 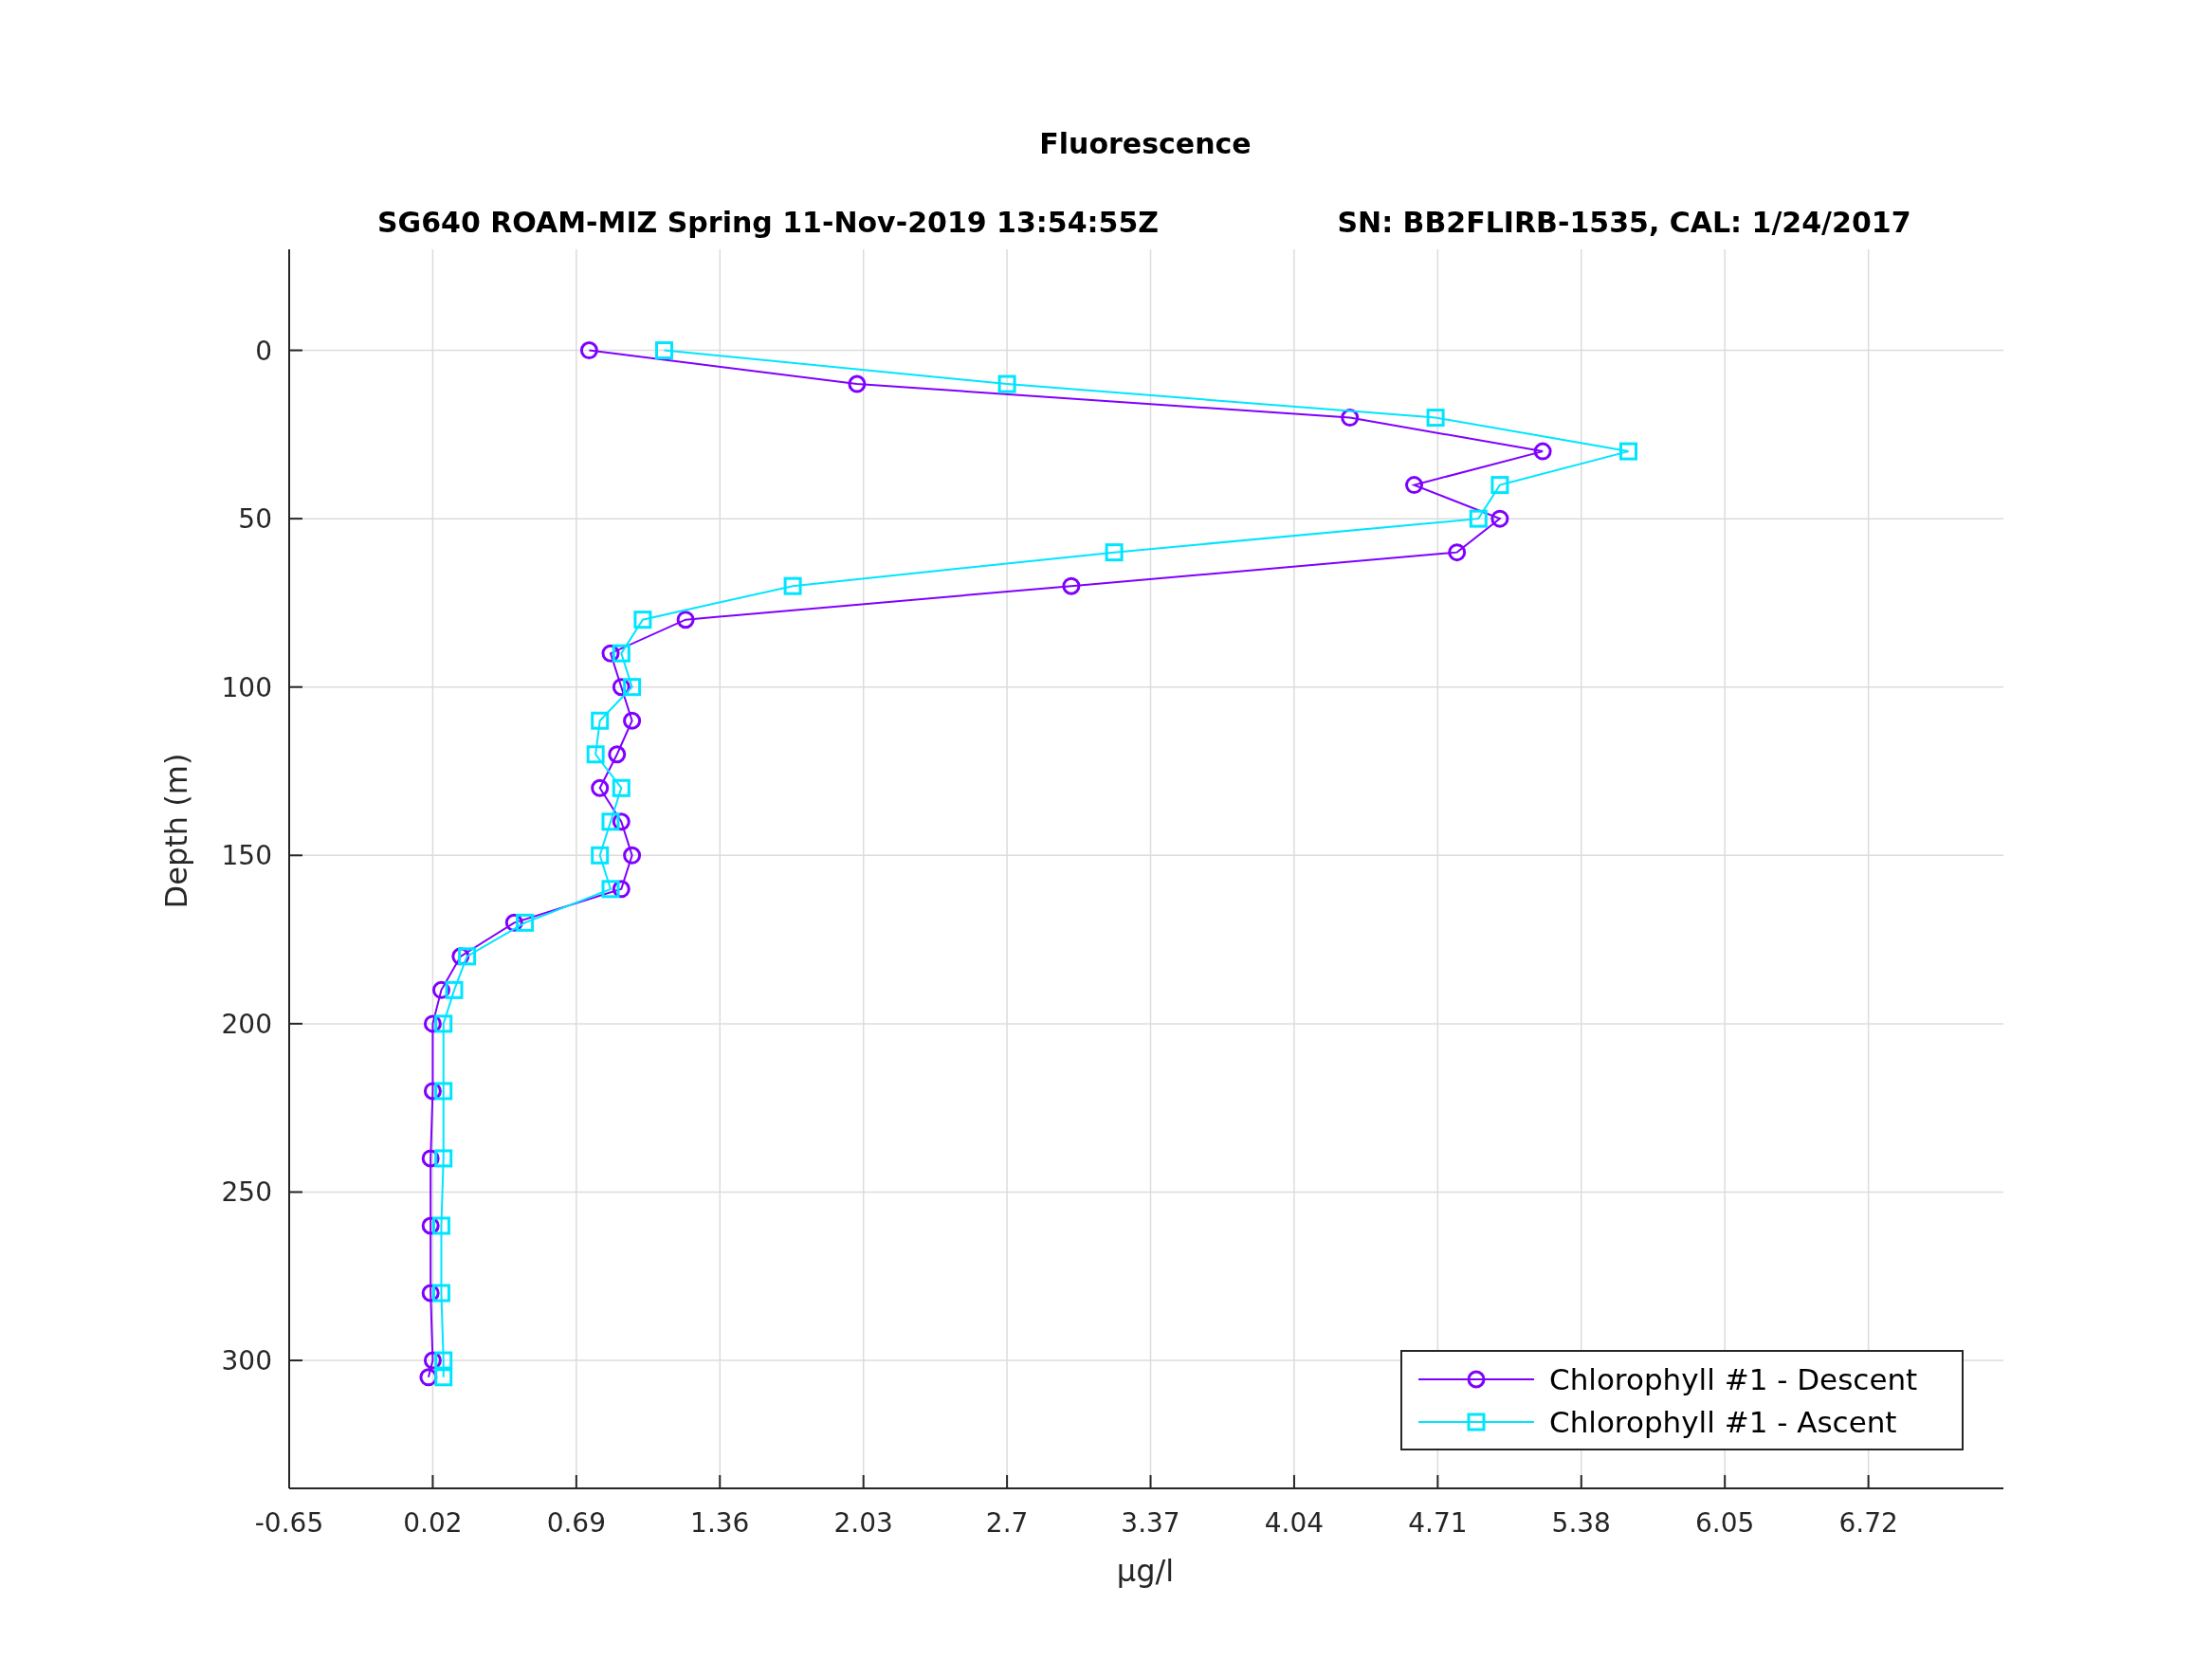 What do you see at coordinates (1723, 1422) in the screenshot?
I see `legend-label: Chlorophyll #1 - Ascent` at bounding box center [1723, 1422].